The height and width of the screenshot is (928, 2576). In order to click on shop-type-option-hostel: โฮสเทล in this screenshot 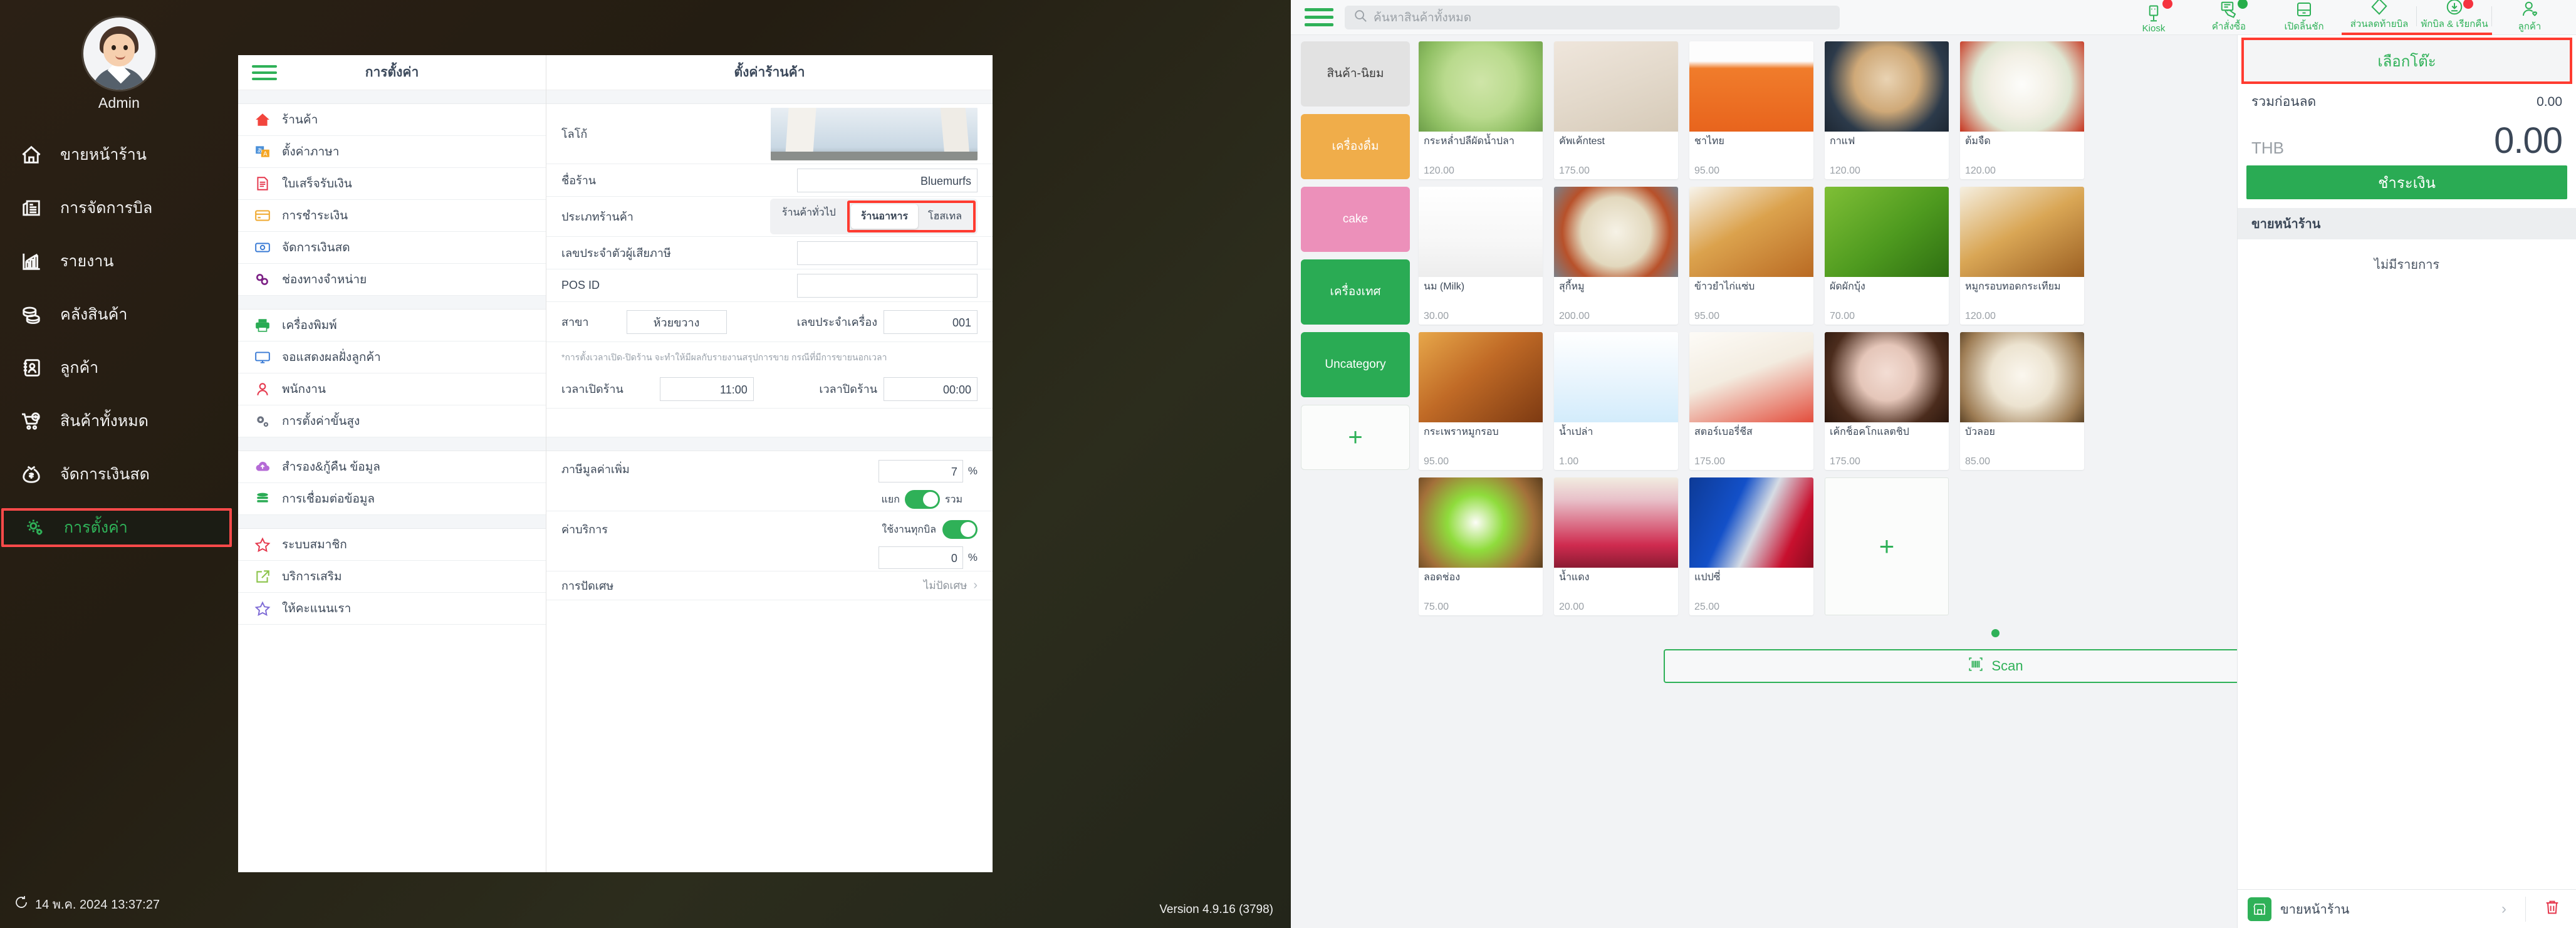, I will do `click(945, 216)`.